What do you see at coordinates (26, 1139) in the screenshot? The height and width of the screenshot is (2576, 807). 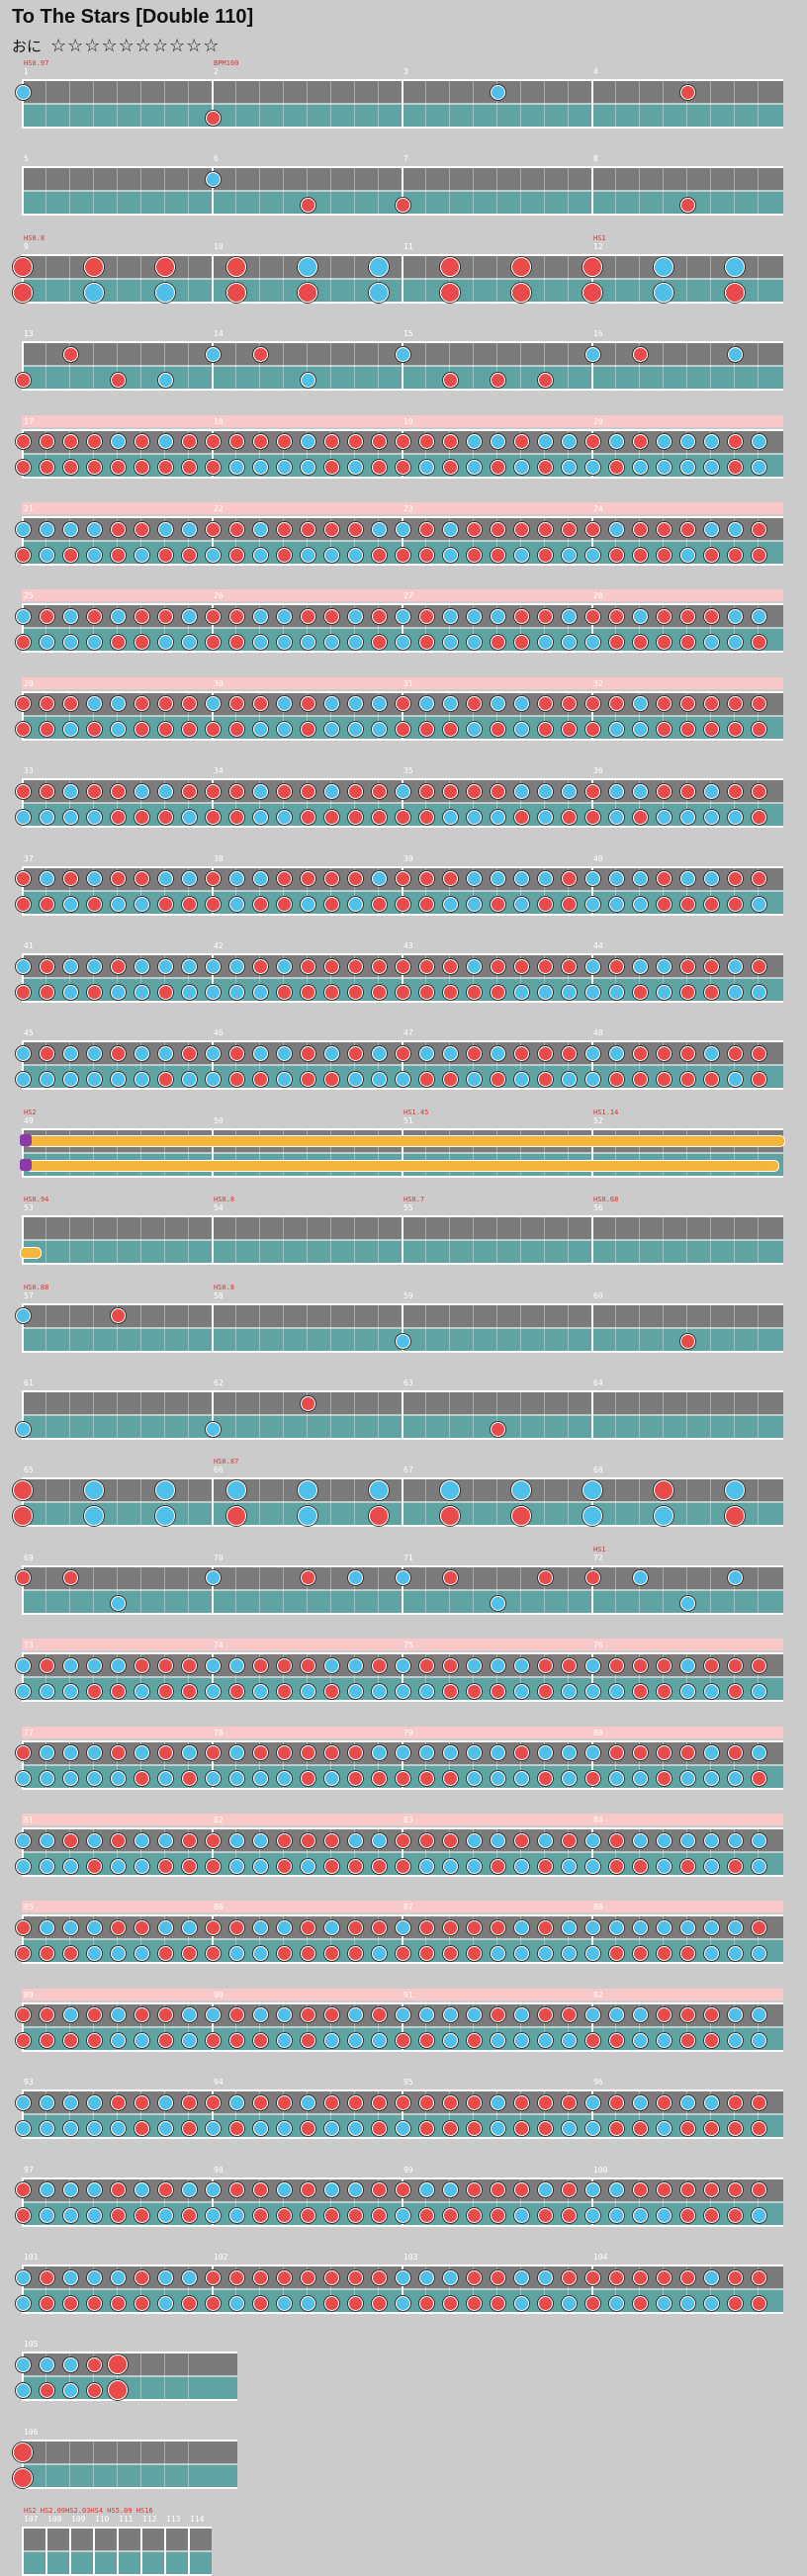 I see `roll-start-marker` at bounding box center [26, 1139].